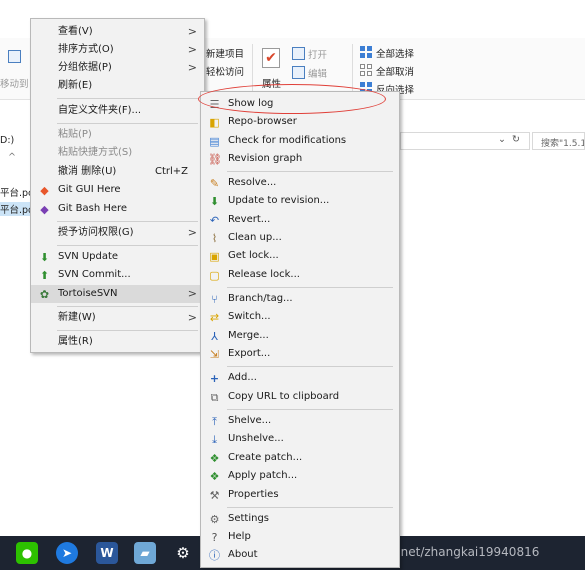  What do you see at coordinates (502, 139) in the screenshot?
I see `chevron-down-icon: ⌄` at bounding box center [502, 139].